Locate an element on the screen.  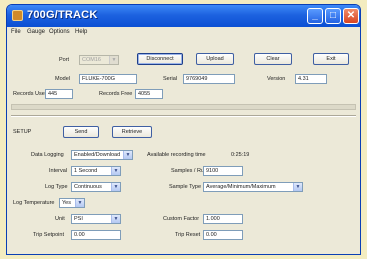
samples-run-label: Samples / Run is located at coordinates (189, 171).